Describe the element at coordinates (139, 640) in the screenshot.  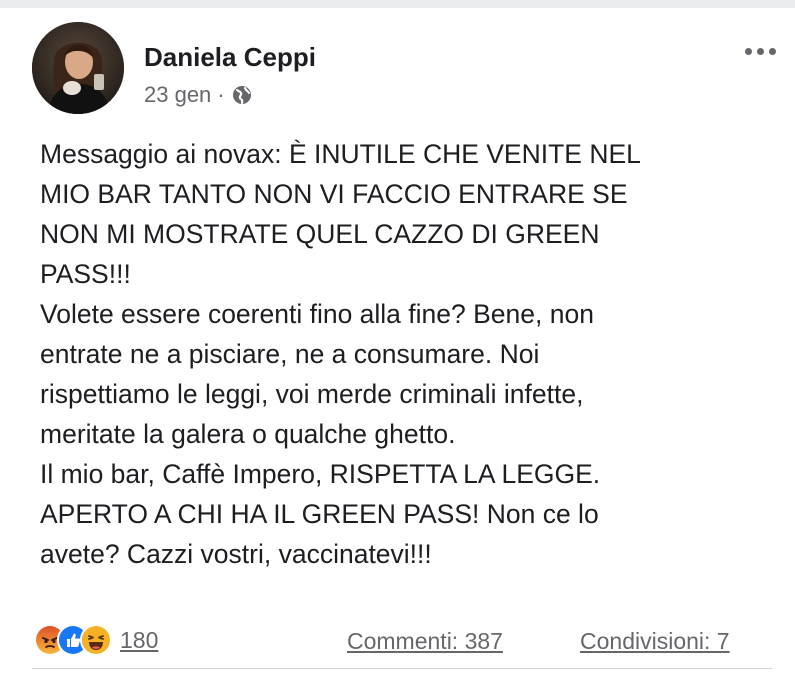
I see `reaction-count: 180` at that location.